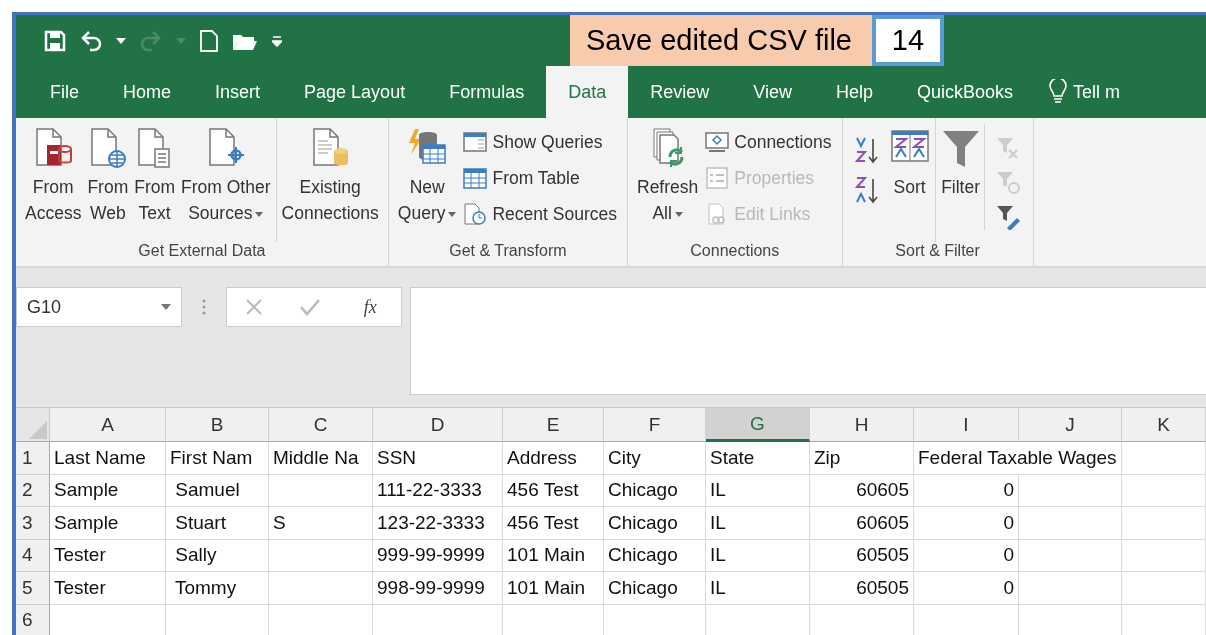 Image resolution: width=1206 pixels, height=635 pixels. What do you see at coordinates (355, 92) in the screenshot?
I see `ribbon-tab: Page Layout` at bounding box center [355, 92].